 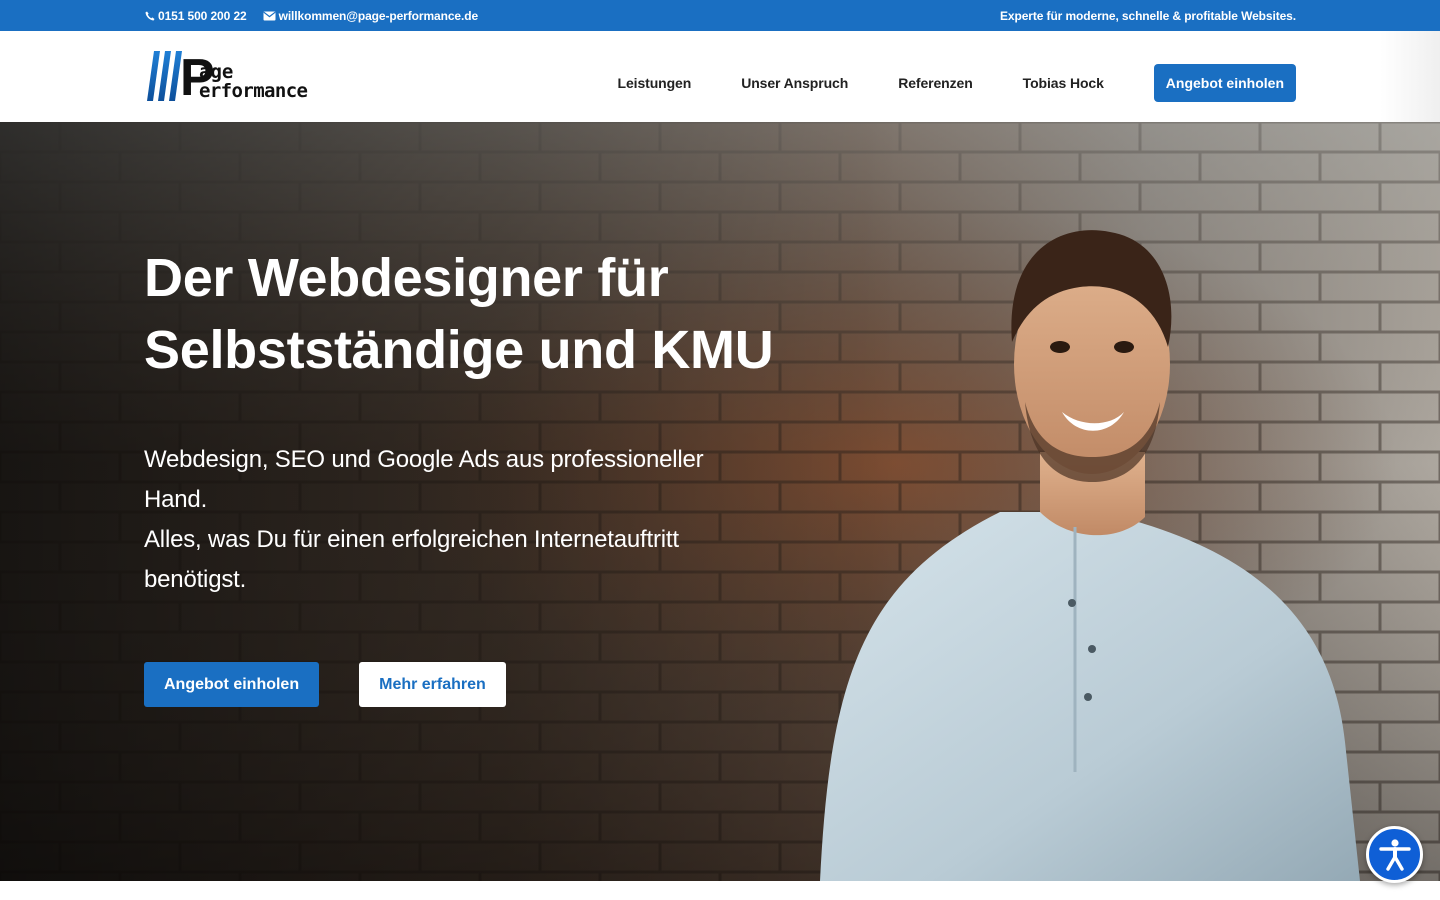 I want to click on mail-icon, so click(x=269, y=15).